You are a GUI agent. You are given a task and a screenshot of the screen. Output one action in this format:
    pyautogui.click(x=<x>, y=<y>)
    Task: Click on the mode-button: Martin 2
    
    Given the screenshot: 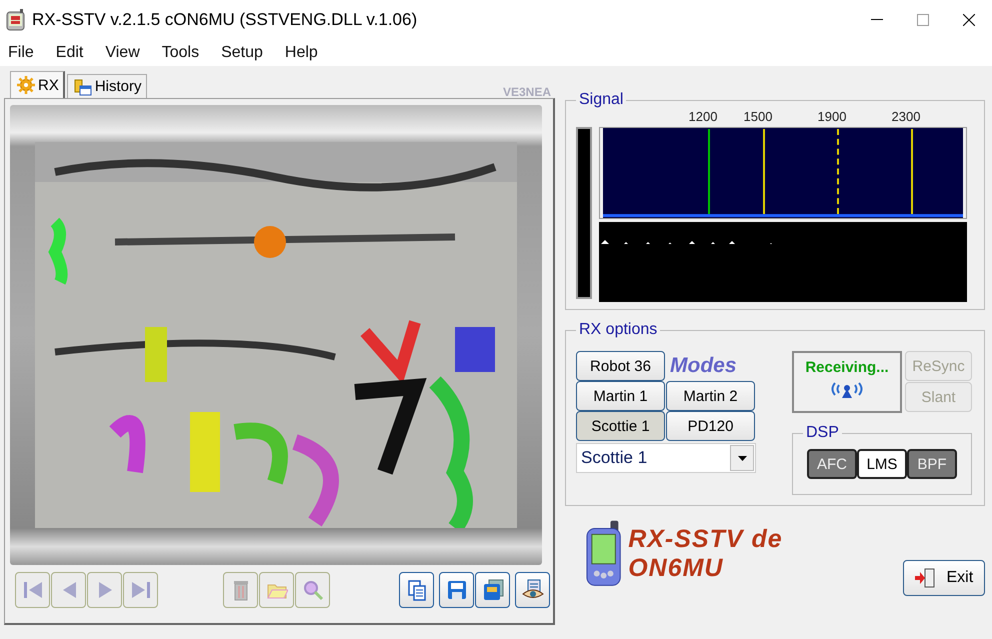 What is the action you would take?
    pyautogui.click(x=710, y=396)
    